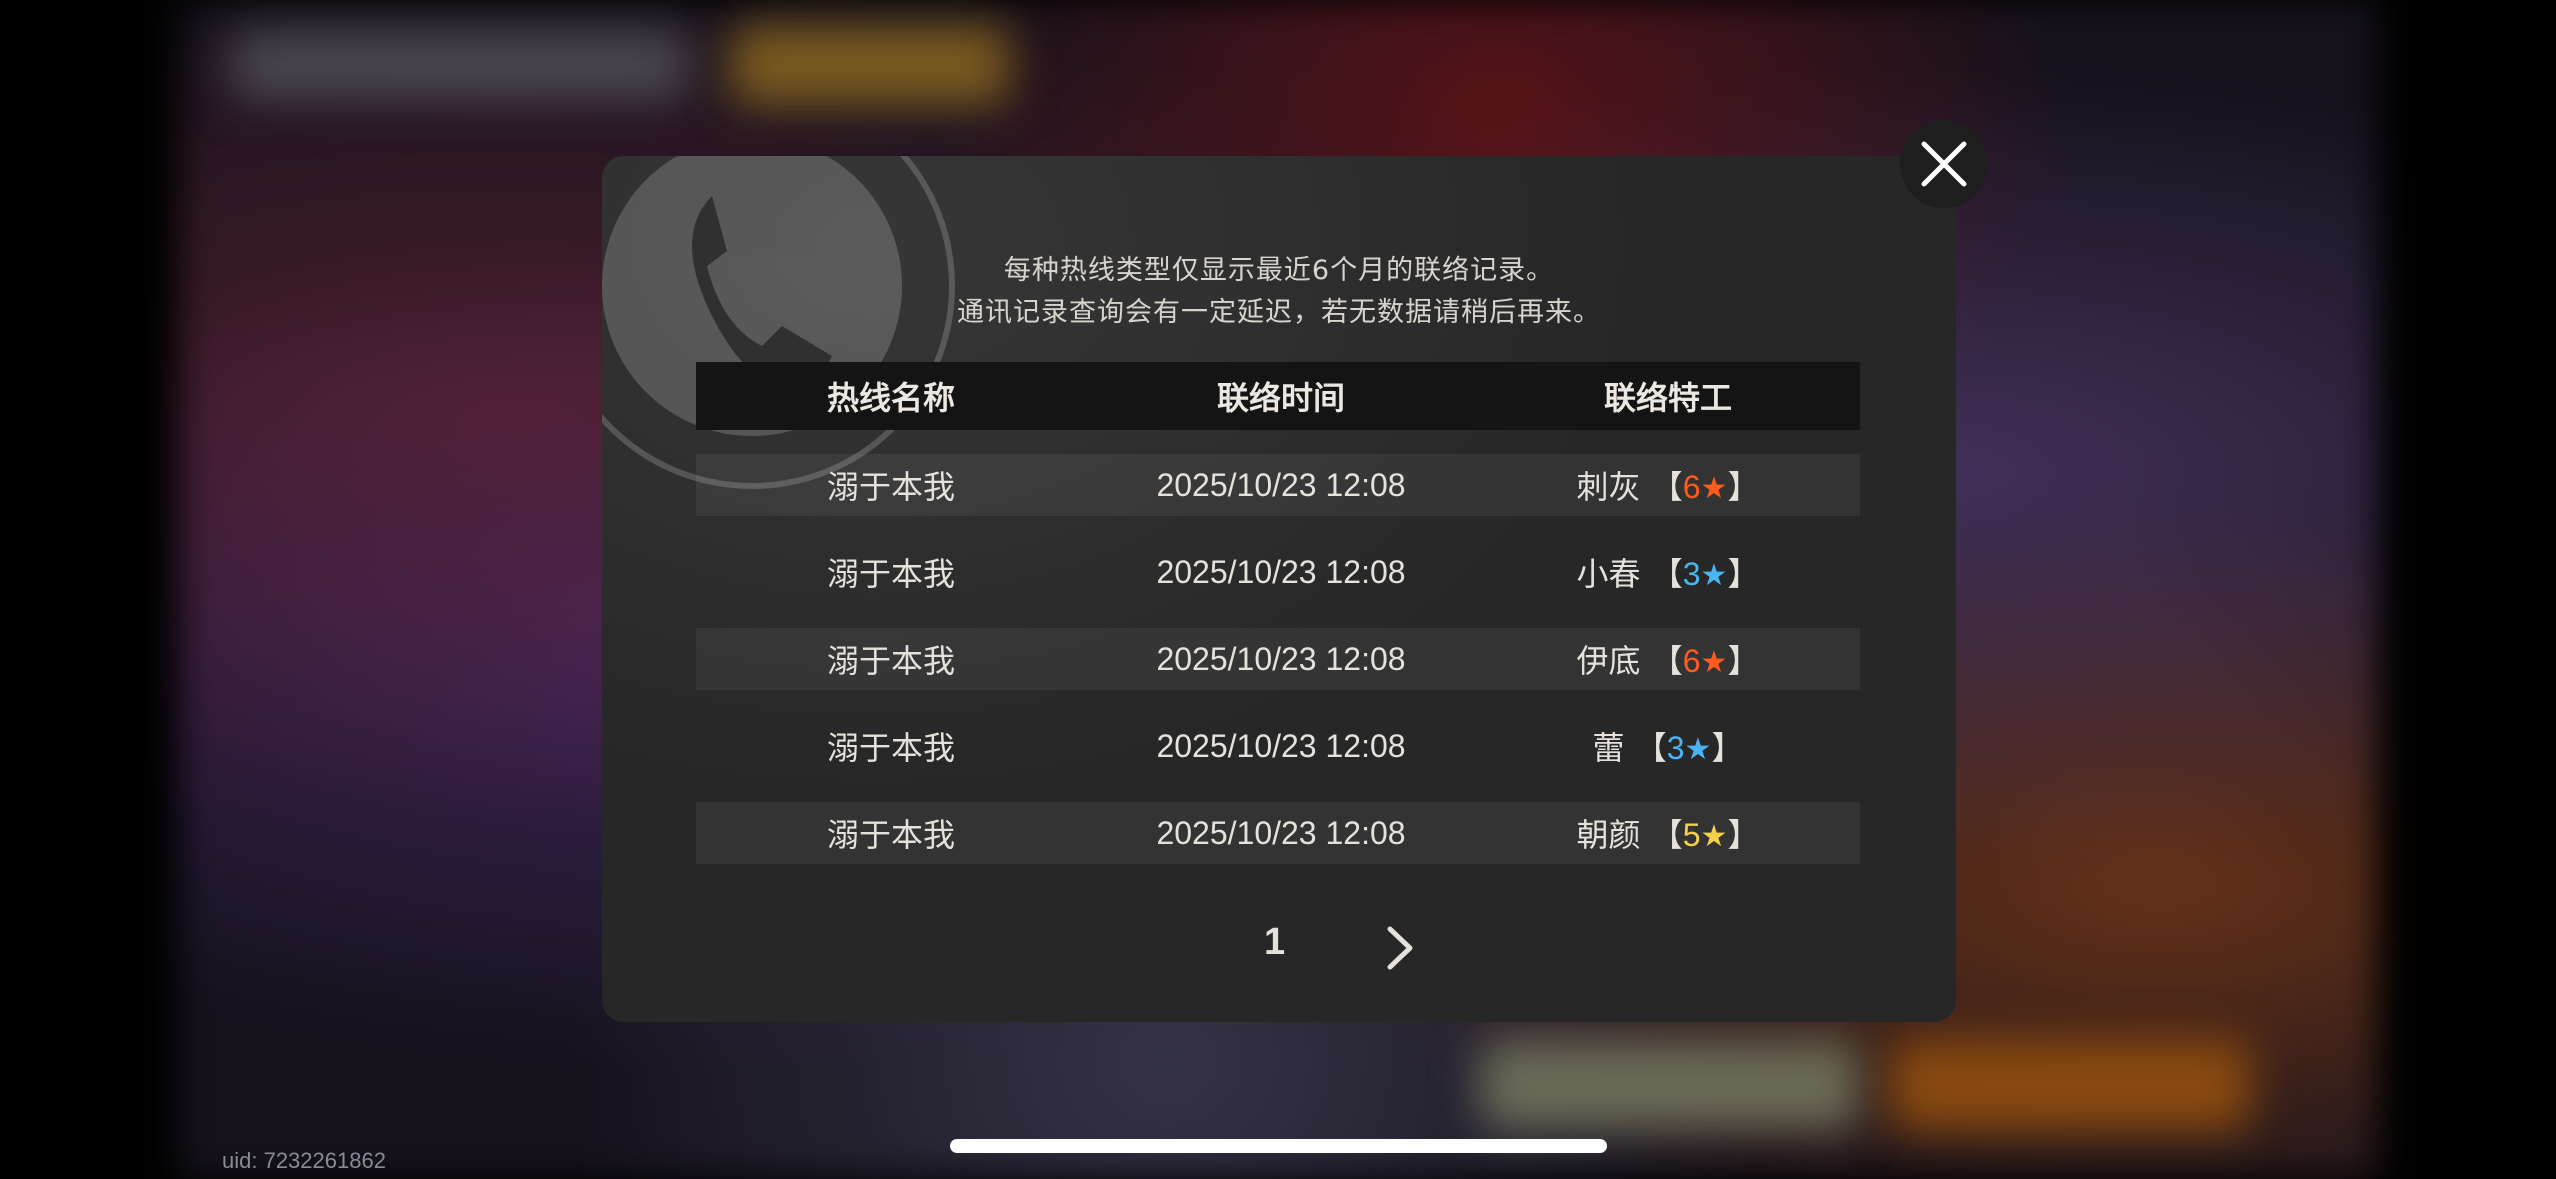  Describe the element at coordinates (304, 1160) in the screenshot. I see `uid-label: uid: 7232261862` at that location.